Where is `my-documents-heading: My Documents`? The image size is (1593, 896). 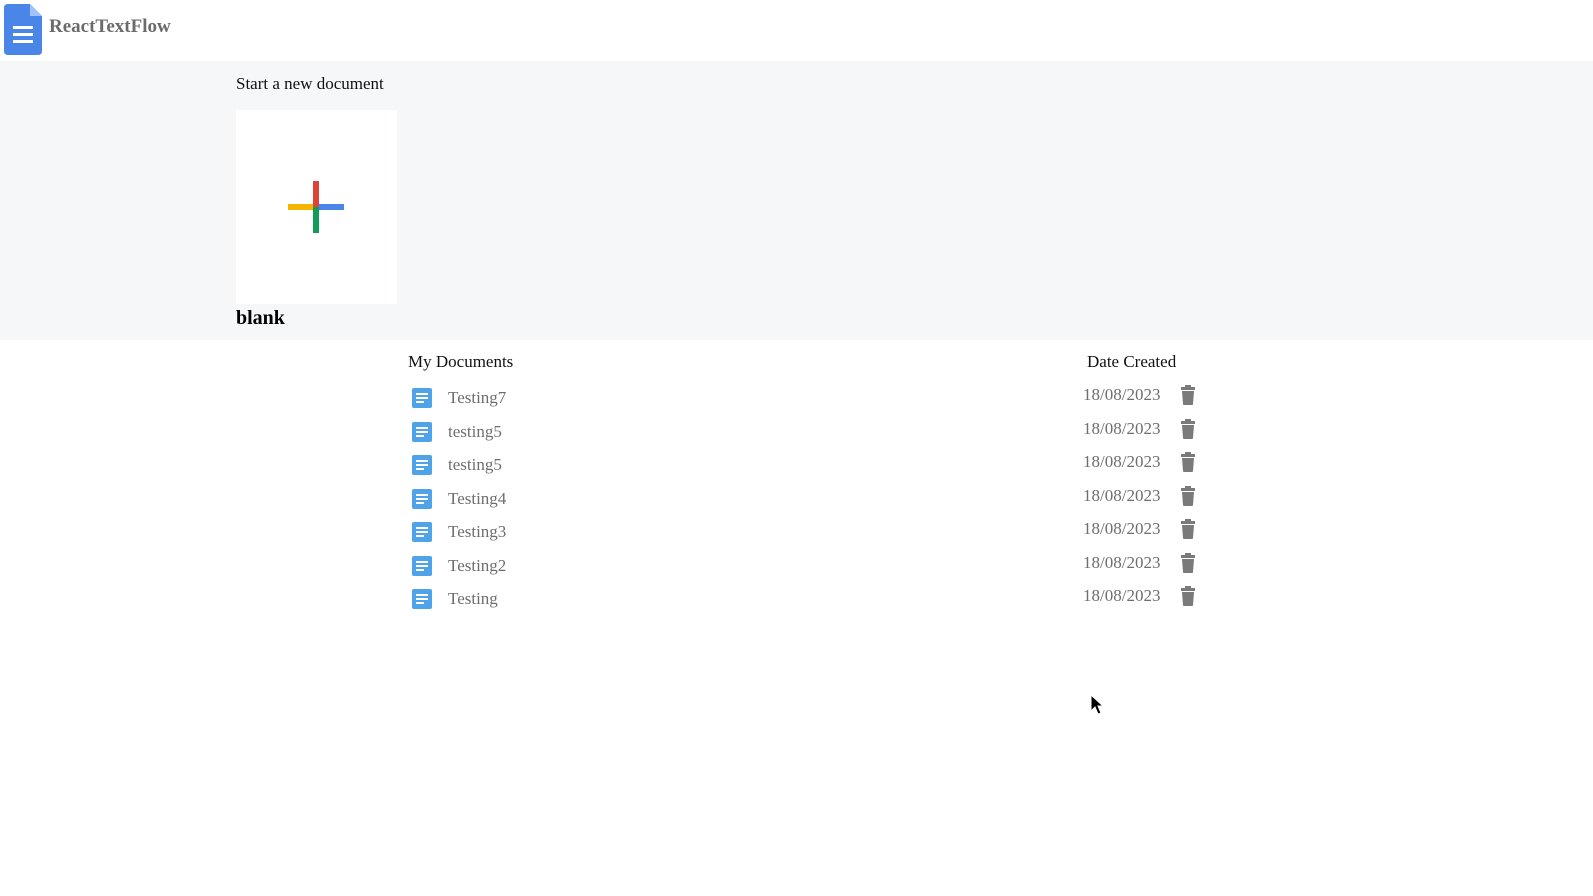 my-documents-heading: My Documents is located at coordinates (461, 361).